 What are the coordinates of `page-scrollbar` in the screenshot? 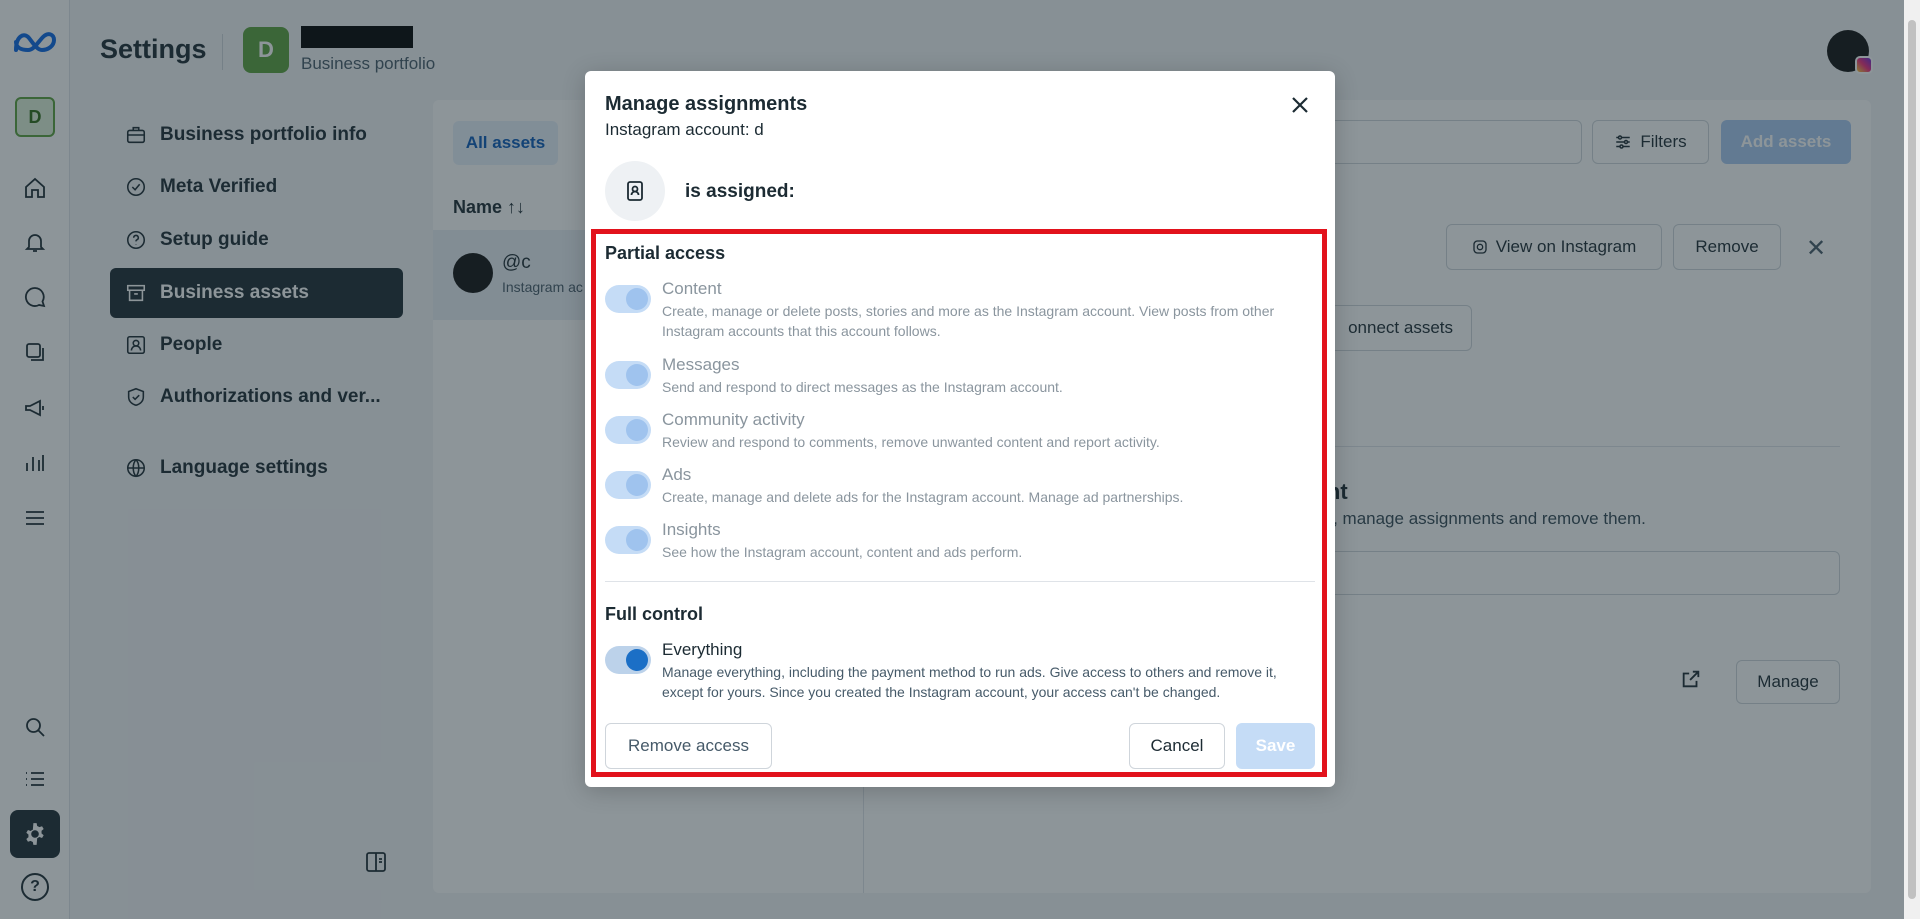 It's located at (1912, 459).